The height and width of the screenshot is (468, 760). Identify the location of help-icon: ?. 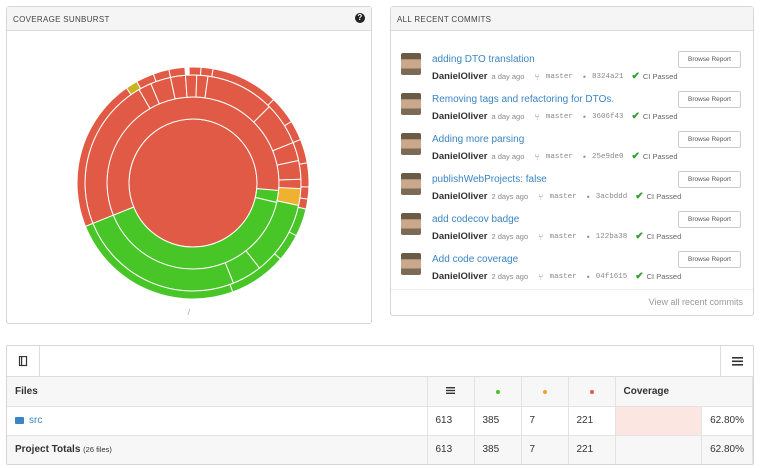
(360, 18).